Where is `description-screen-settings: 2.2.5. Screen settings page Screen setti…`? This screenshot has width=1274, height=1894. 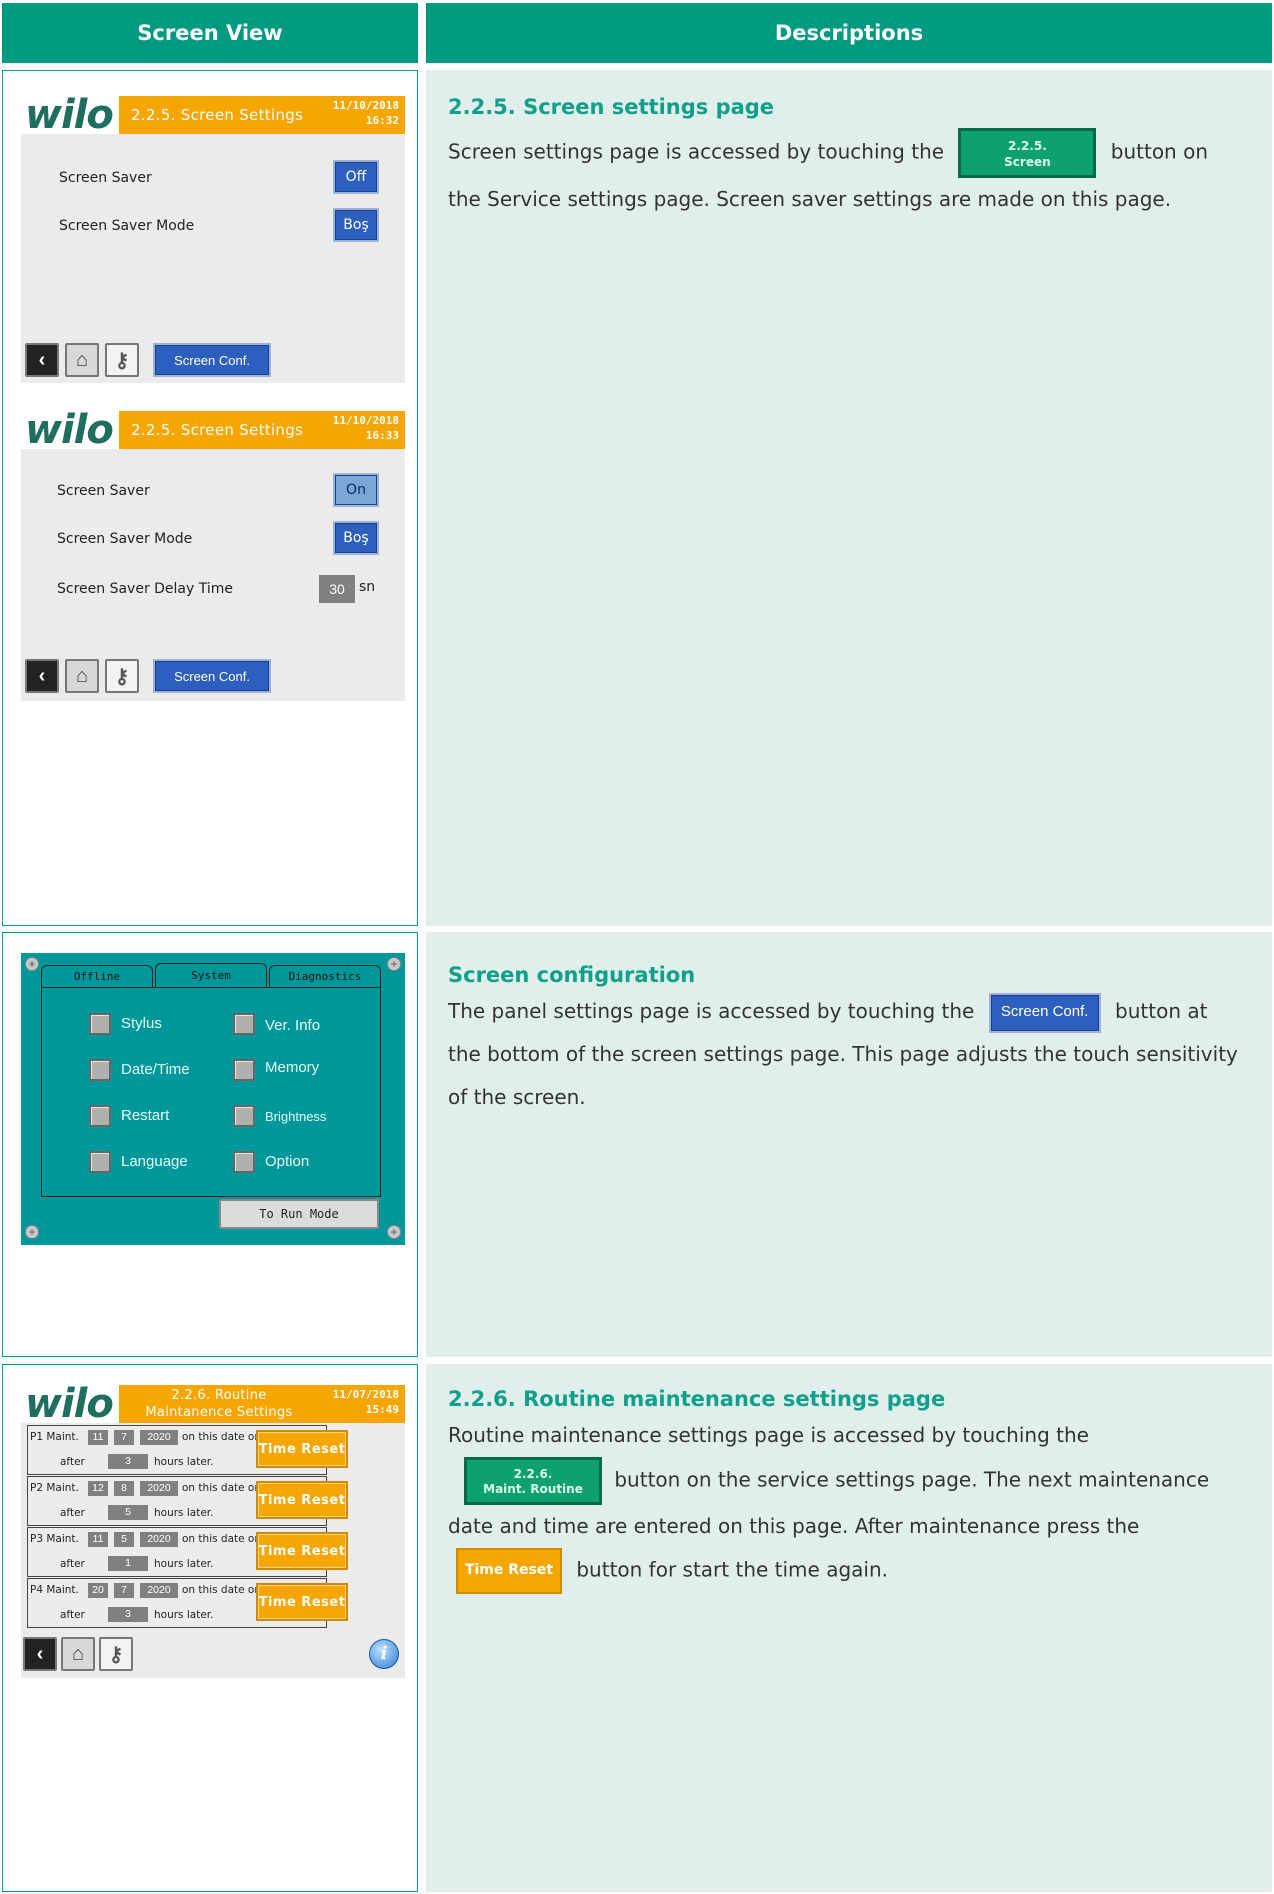 description-screen-settings: 2.2.5. Screen settings page Screen setti… is located at coordinates (845, 156).